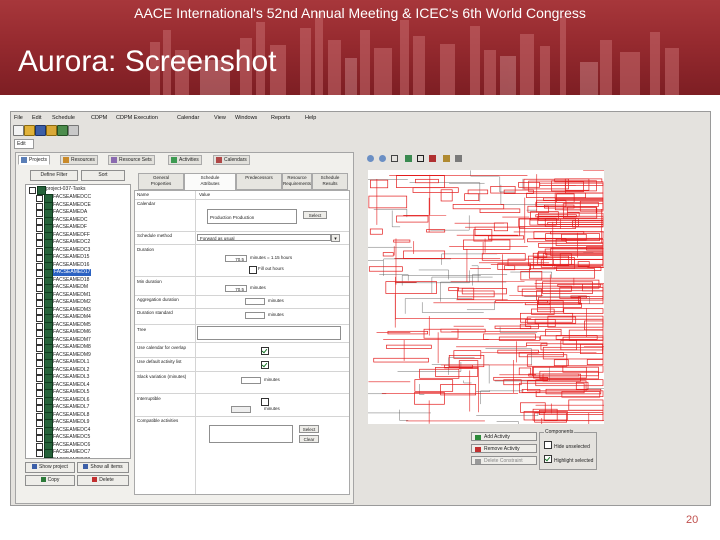 The width and height of the screenshot is (720, 540). Describe the element at coordinates (251, 434) in the screenshot. I see `compatible-list` at that location.